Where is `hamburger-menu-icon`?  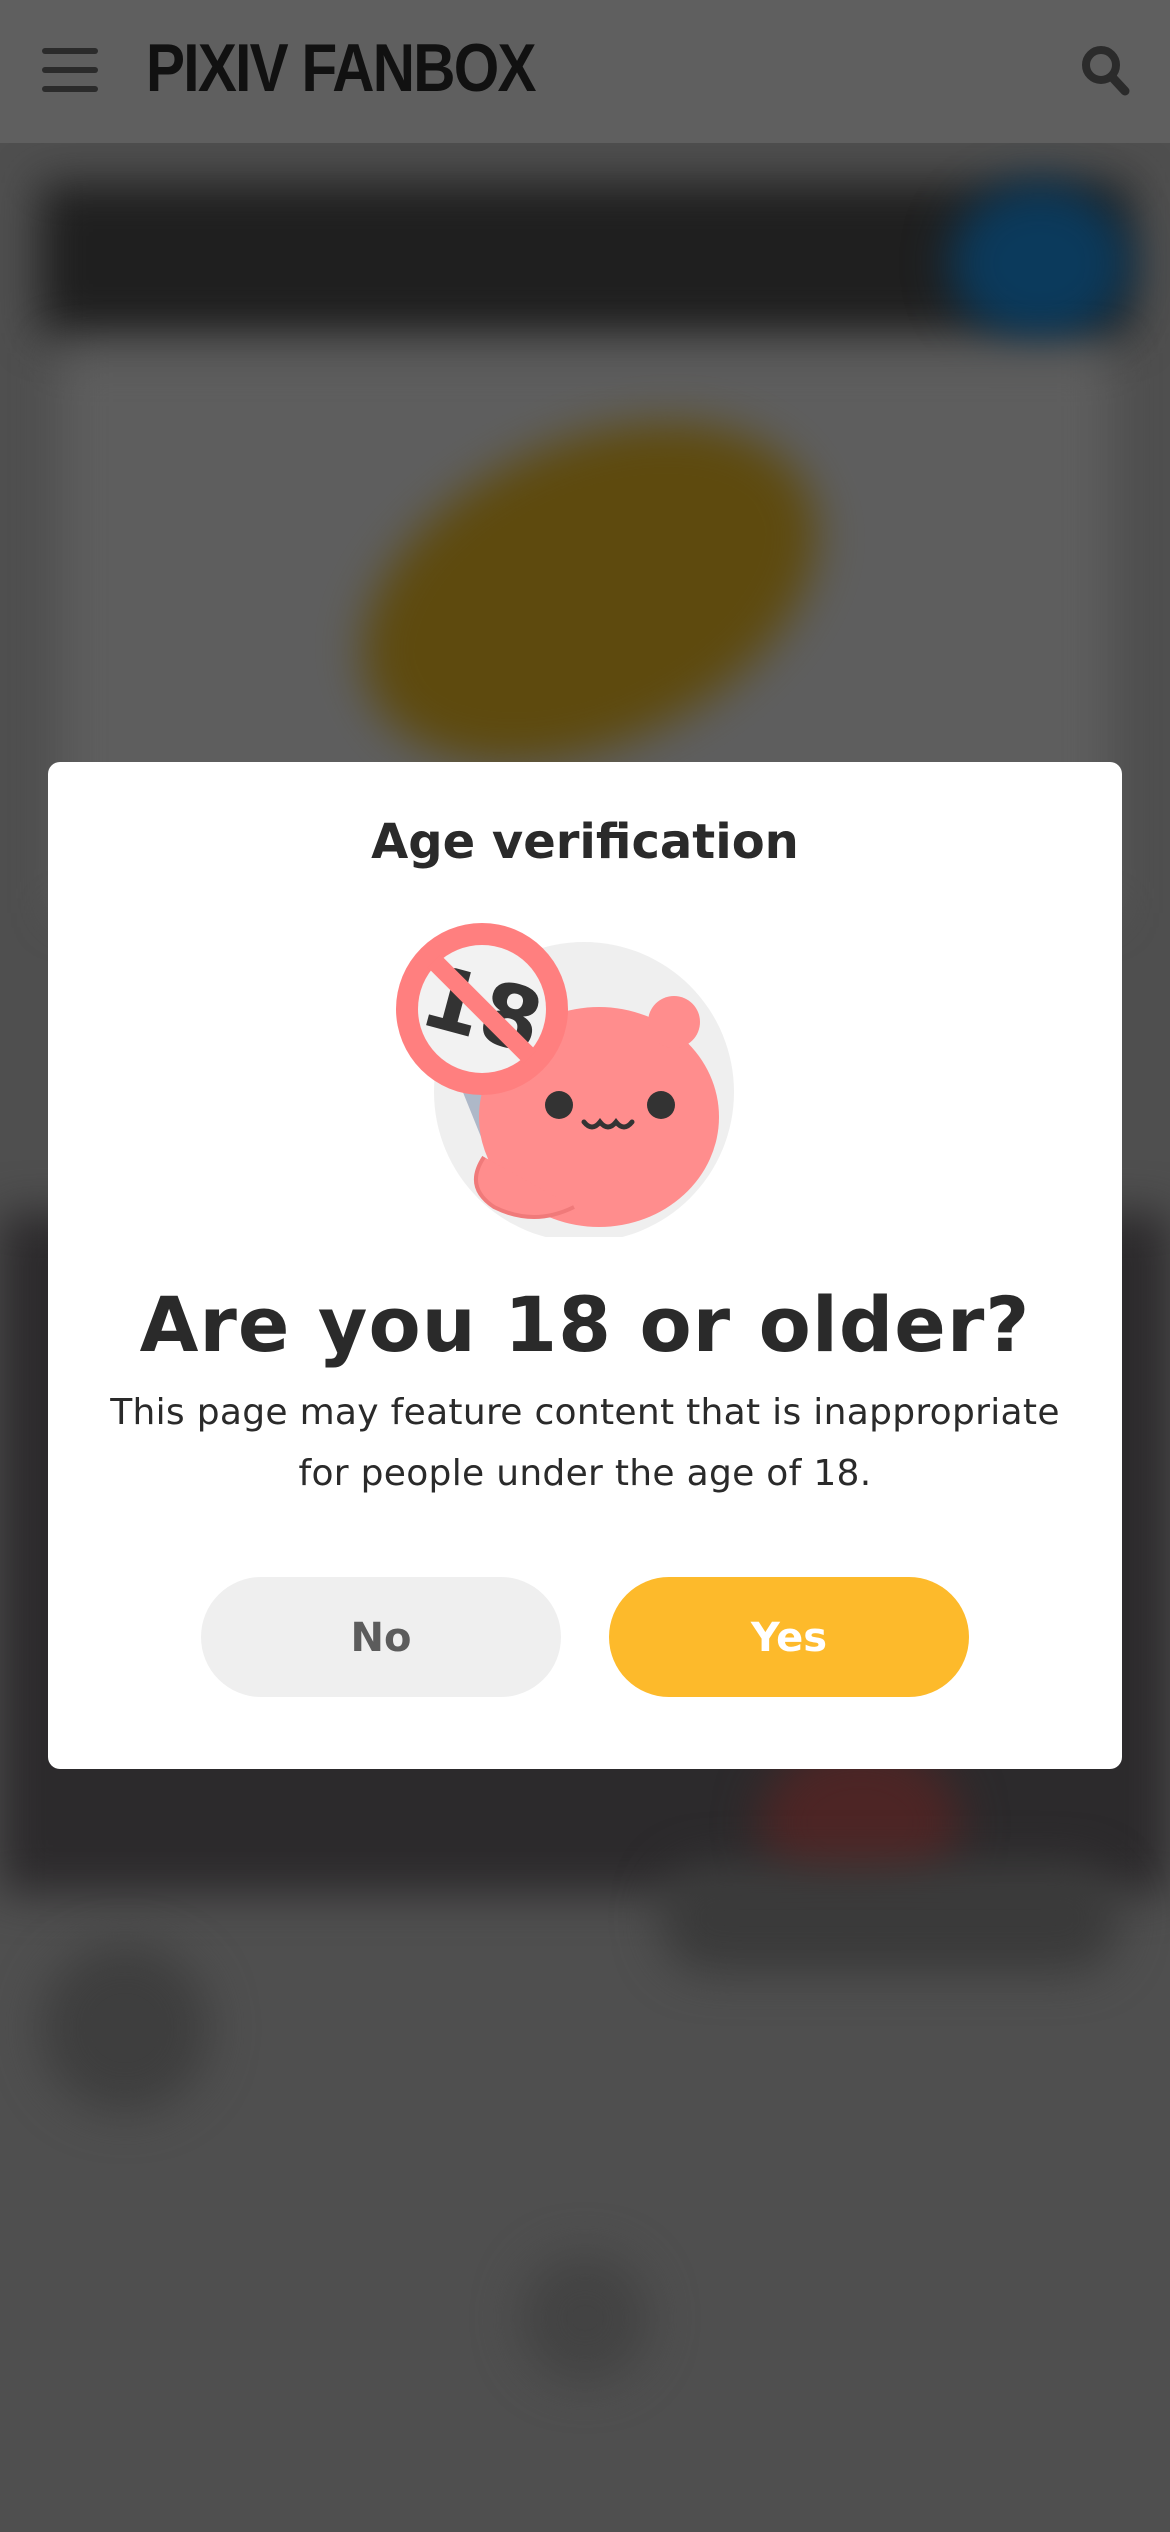
hamburger-menu-icon is located at coordinates (71, 70).